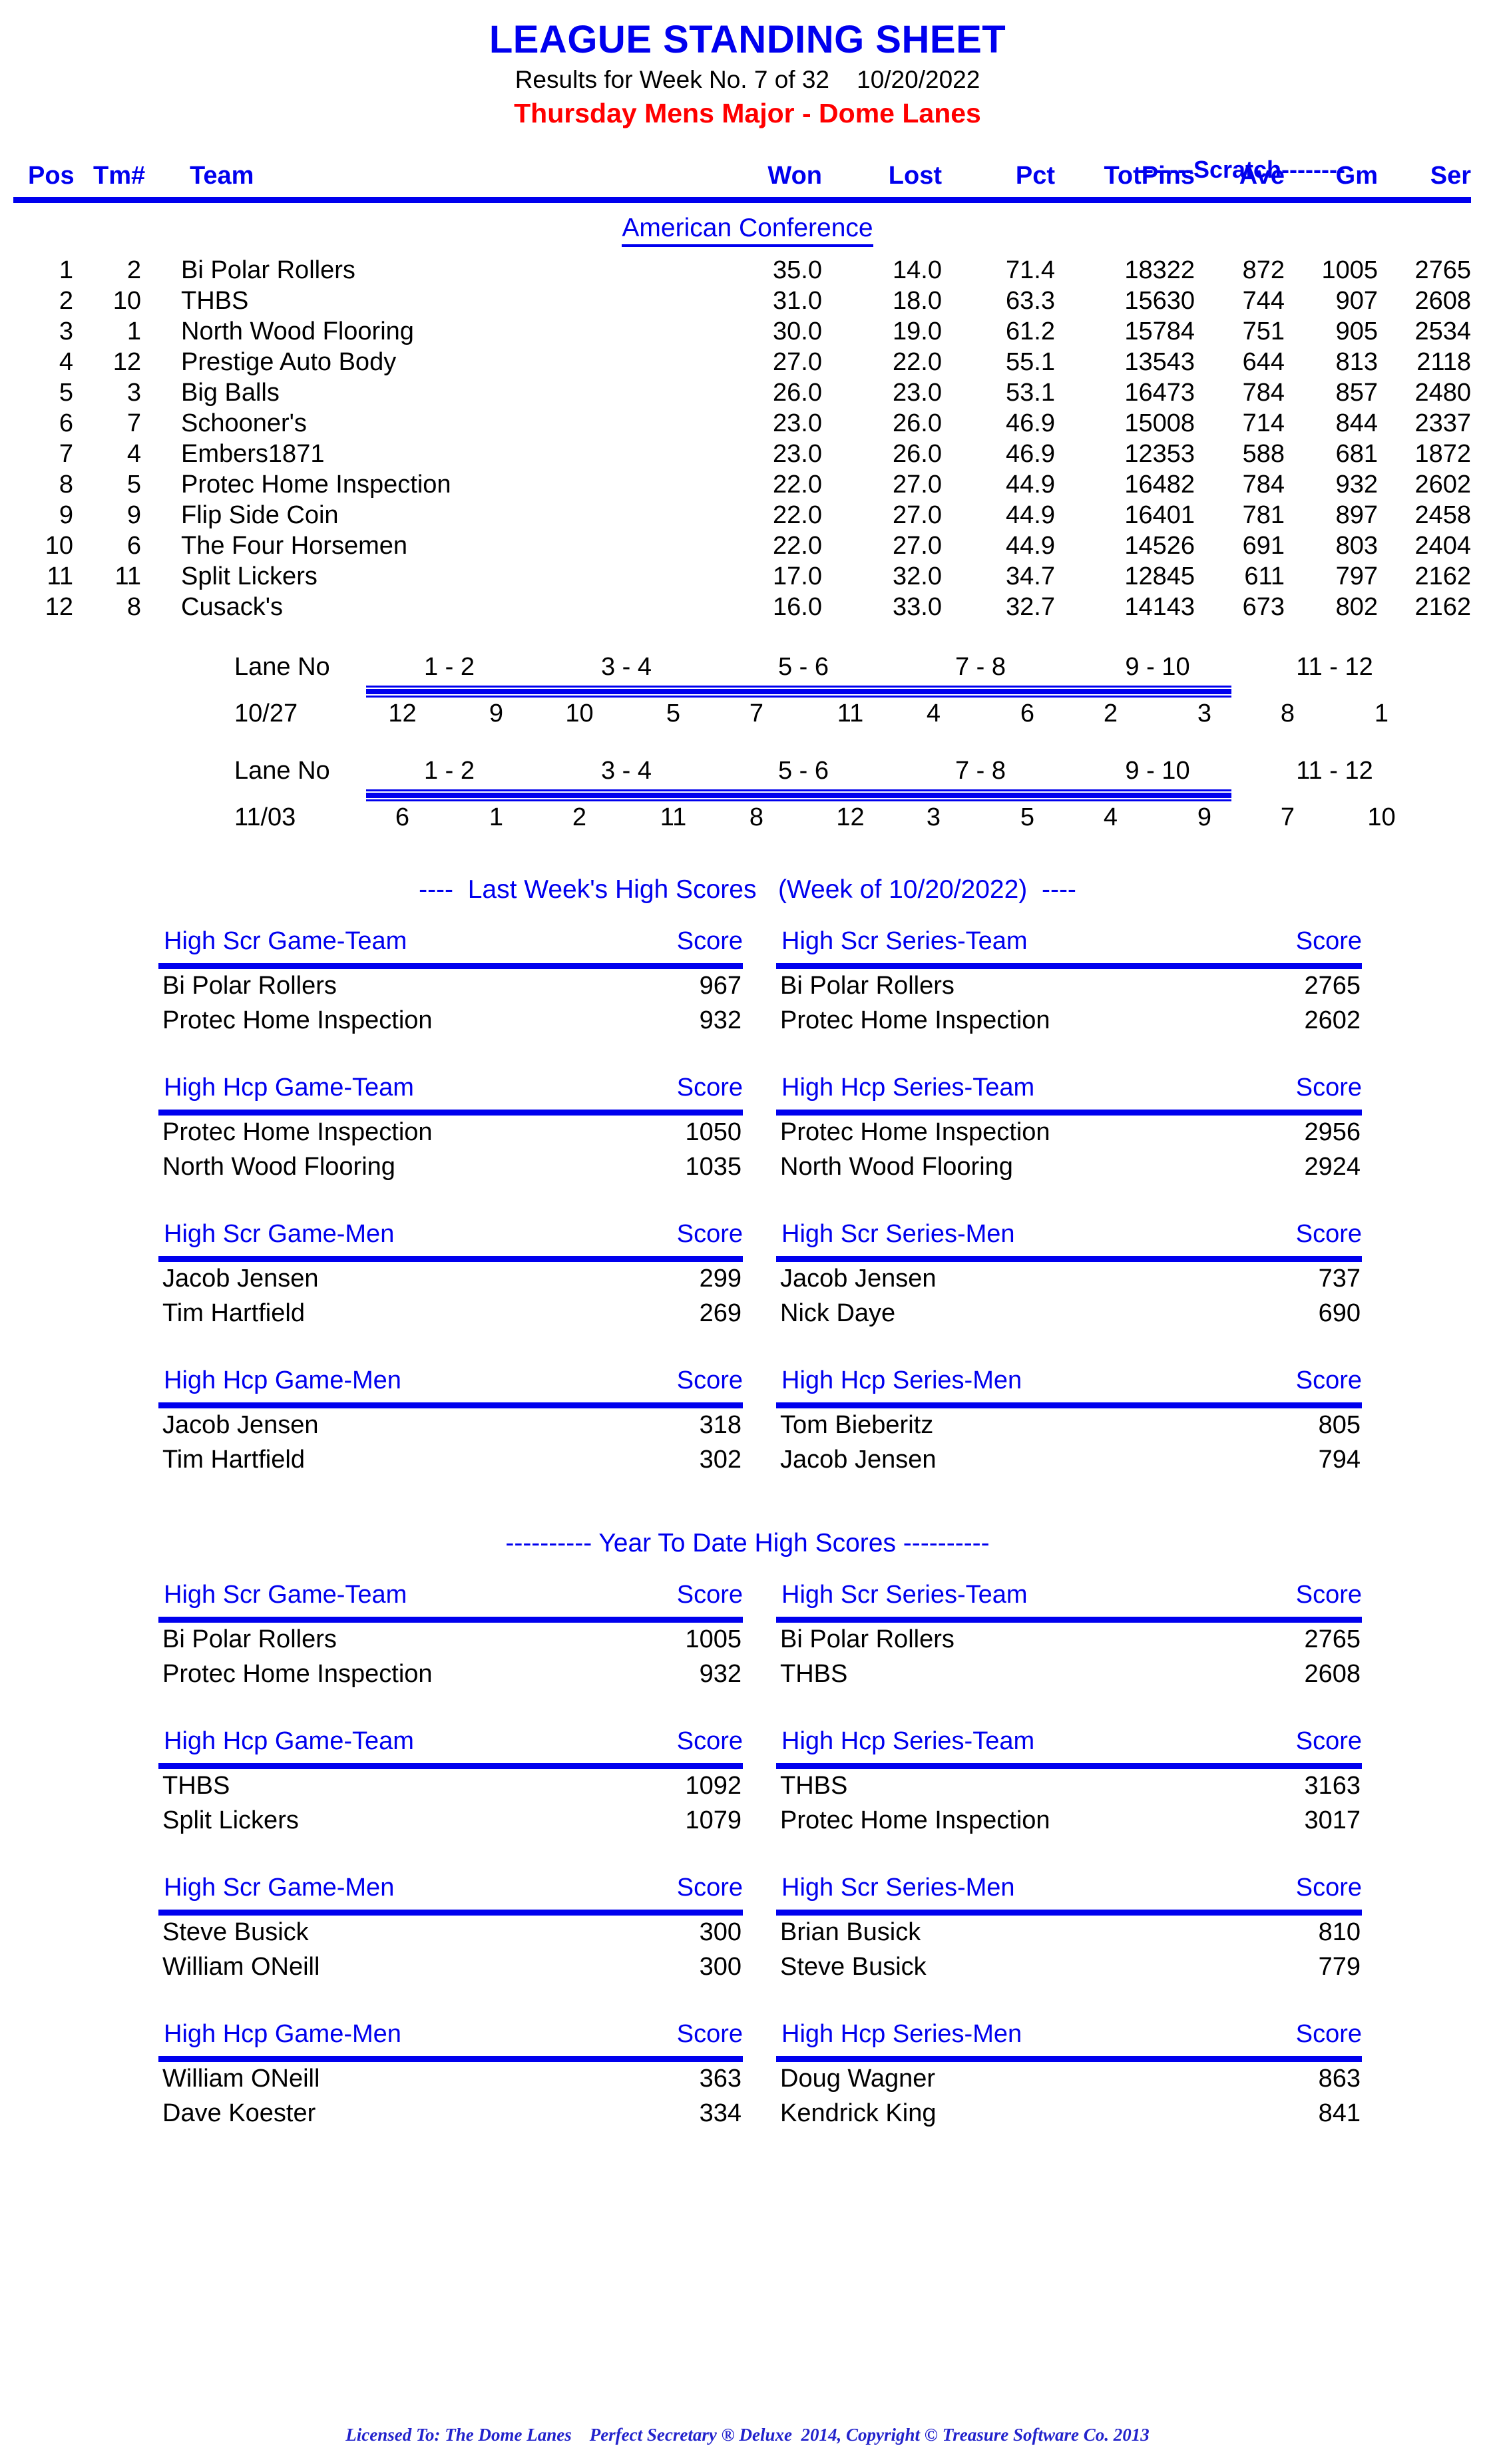 Image resolution: width=1495 pixels, height=2464 pixels. Describe the element at coordinates (196, 1786) in the screenshot. I see `high-score-entry-name: THBS` at that location.